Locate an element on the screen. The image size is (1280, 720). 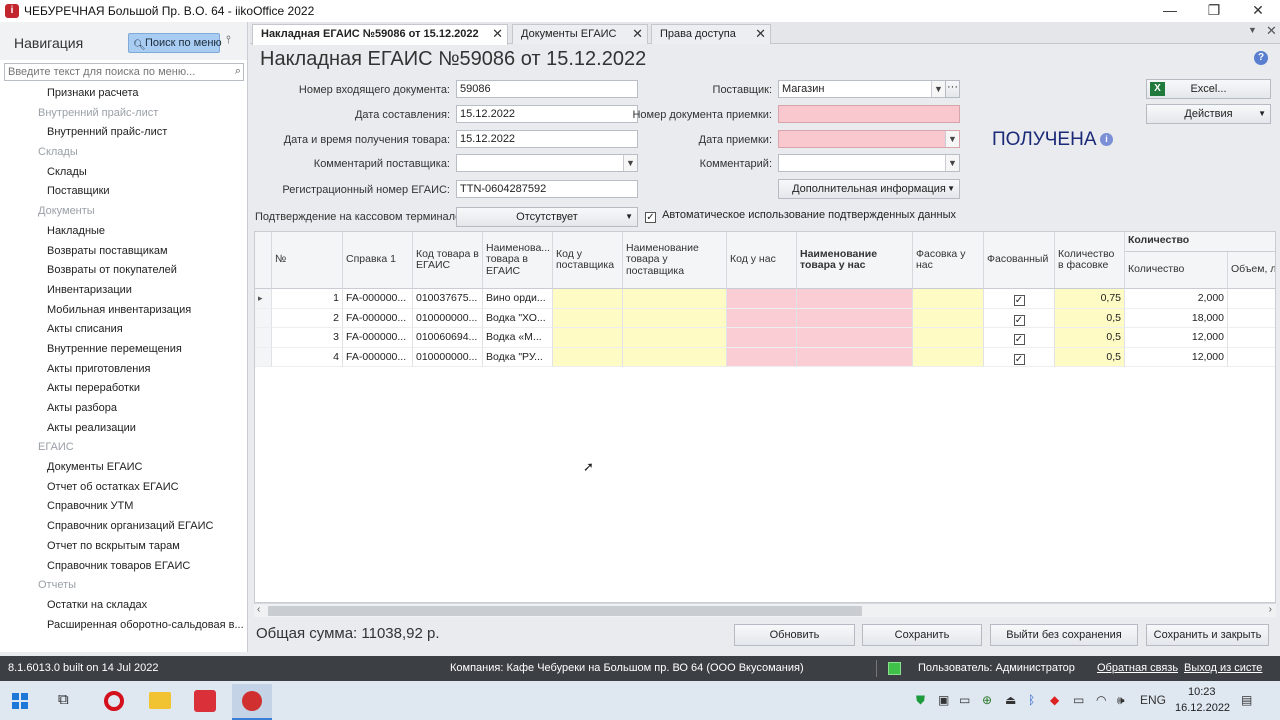
save-and-close-button: Сохранить и закрыть is located at coordinates (1207, 635).